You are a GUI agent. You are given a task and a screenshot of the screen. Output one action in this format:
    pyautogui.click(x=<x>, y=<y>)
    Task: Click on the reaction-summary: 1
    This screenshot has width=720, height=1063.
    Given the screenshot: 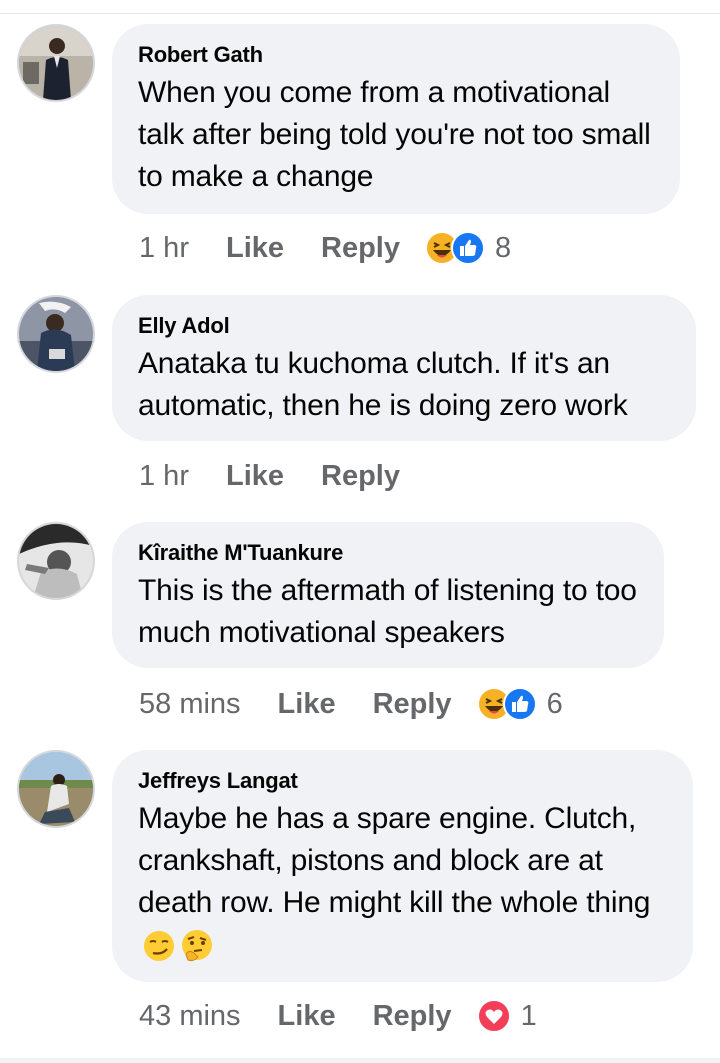 What is the action you would take?
    pyautogui.click(x=506, y=1016)
    